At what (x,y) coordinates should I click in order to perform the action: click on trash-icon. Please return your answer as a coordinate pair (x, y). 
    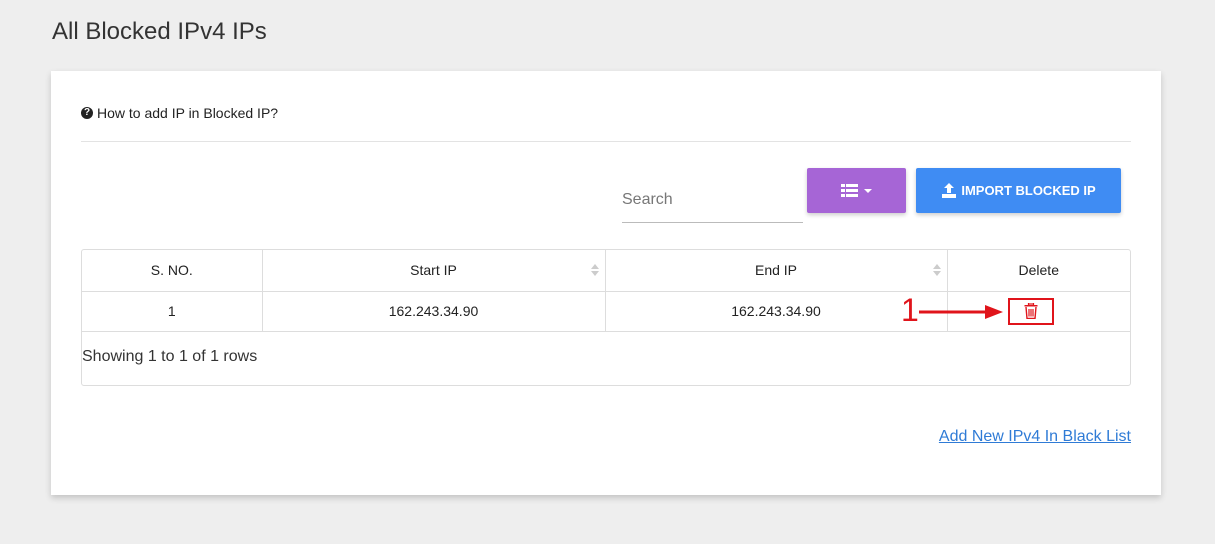
    Looking at the image, I should click on (1031, 311).